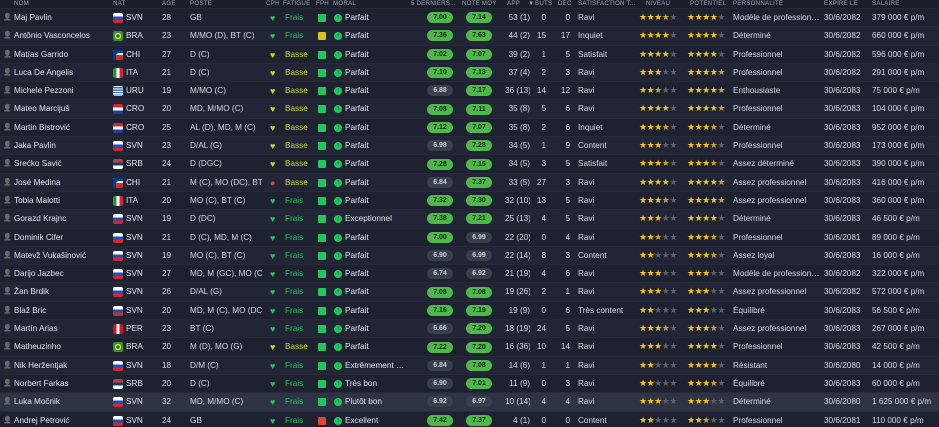 Image resolution: width=939 pixels, height=427 pixels. I want to click on goals: 13, so click(541, 200).